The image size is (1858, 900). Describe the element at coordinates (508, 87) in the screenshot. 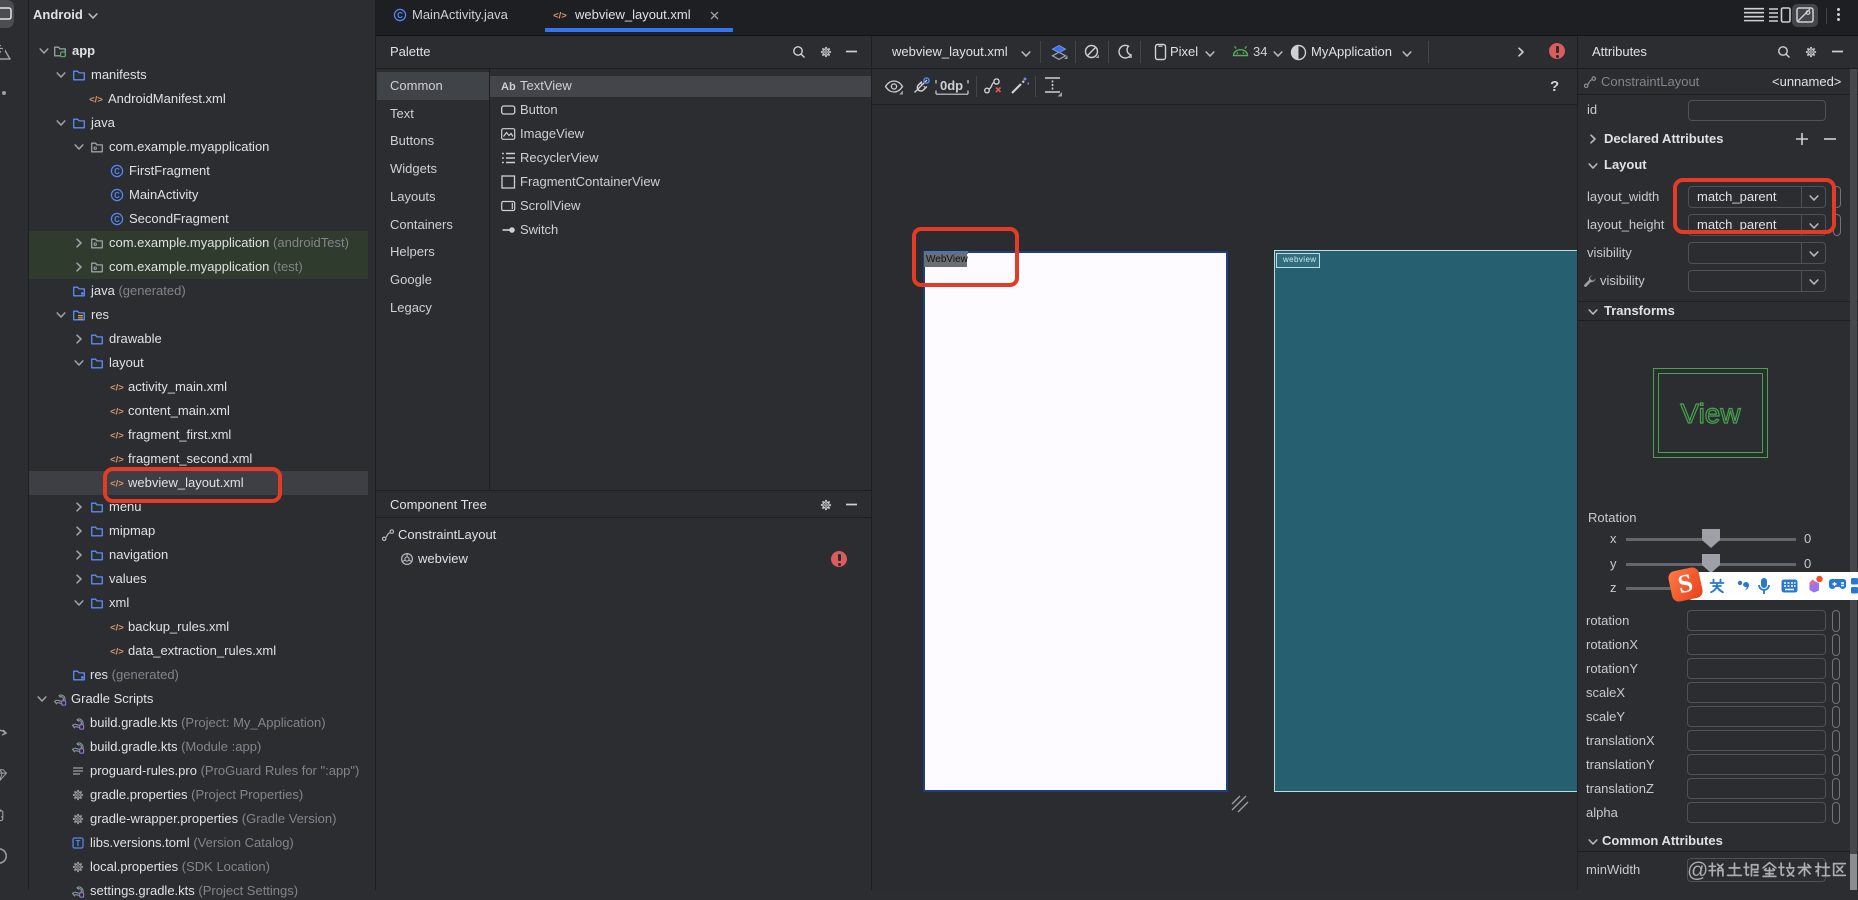

I see `svg-text: Ab` at that location.